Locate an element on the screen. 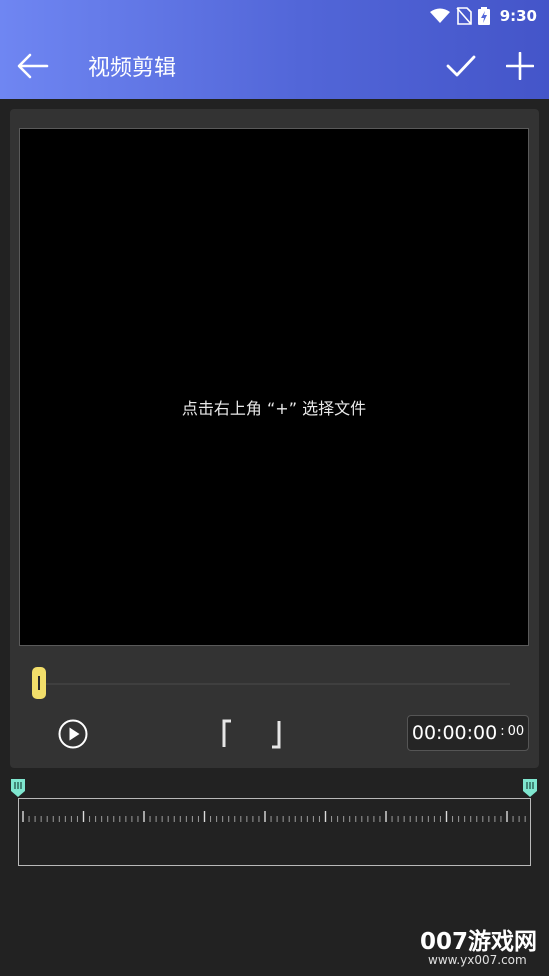  back-button is located at coordinates (33, 66).